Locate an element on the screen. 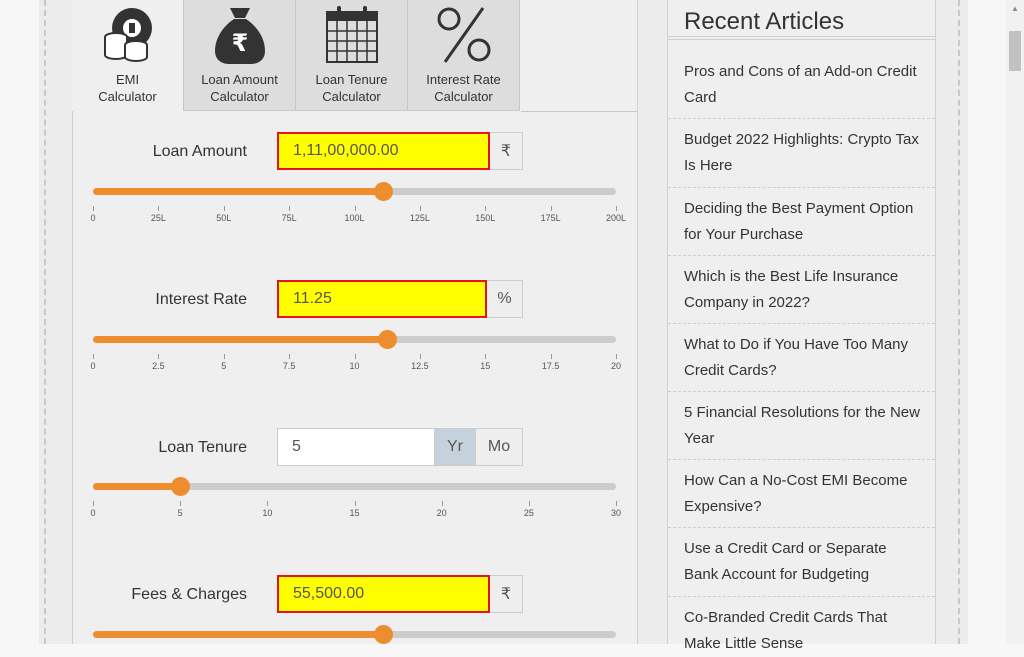 The image size is (1024, 657). tab-label-line1: Loan Tenure is located at coordinates (351, 79).